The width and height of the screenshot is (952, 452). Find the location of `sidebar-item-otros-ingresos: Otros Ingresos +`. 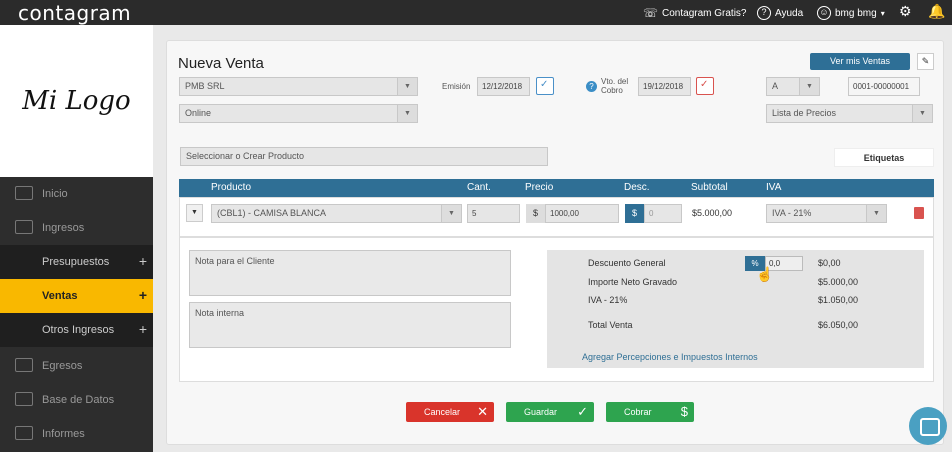

sidebar-item-otros-ingresos: Otros Ingresos + is located at coordinates (76, 330).